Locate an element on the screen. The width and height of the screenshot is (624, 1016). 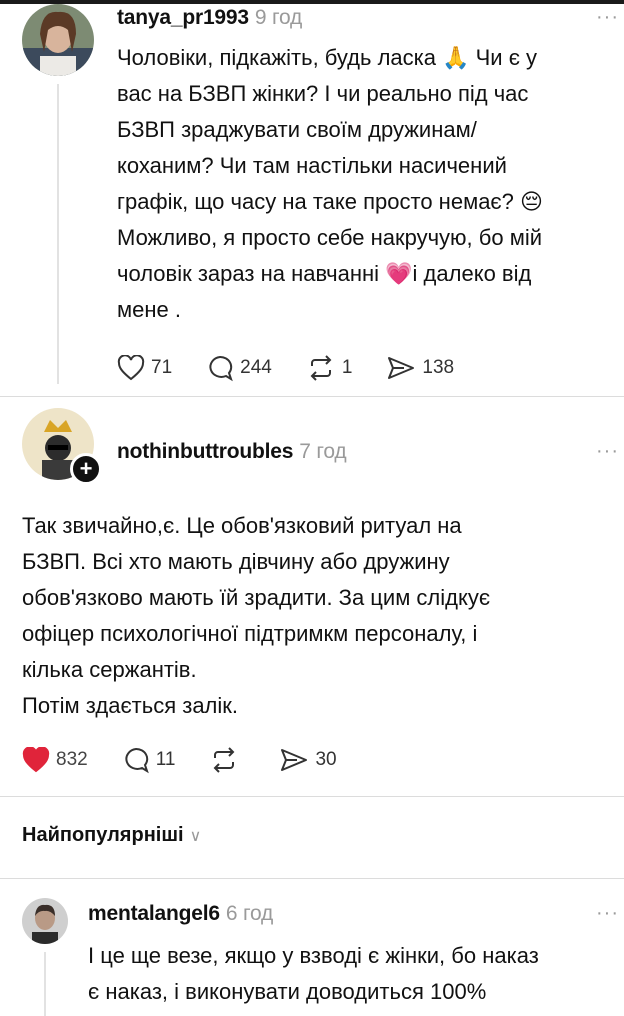
share-count: 30 is located at coordinates (326, 759).